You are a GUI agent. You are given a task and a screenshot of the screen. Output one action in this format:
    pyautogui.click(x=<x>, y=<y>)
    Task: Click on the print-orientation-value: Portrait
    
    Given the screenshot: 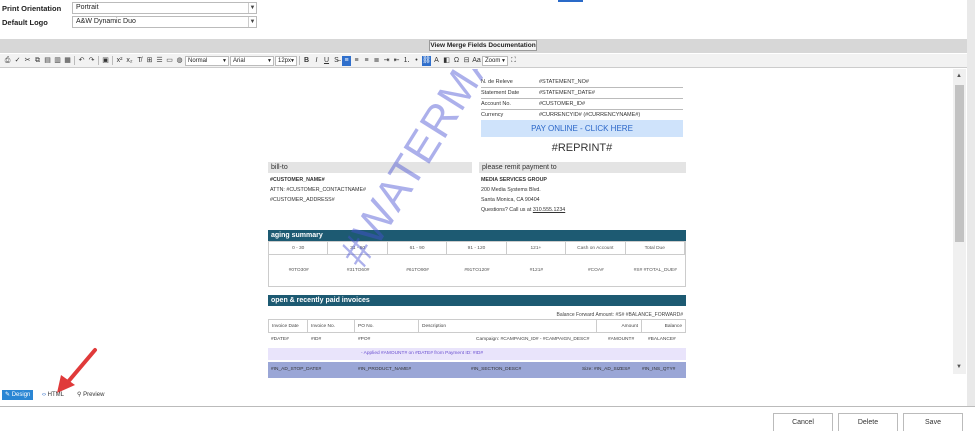 What is the action you would take?
    pyautogui.click(x=87, y=7)
    